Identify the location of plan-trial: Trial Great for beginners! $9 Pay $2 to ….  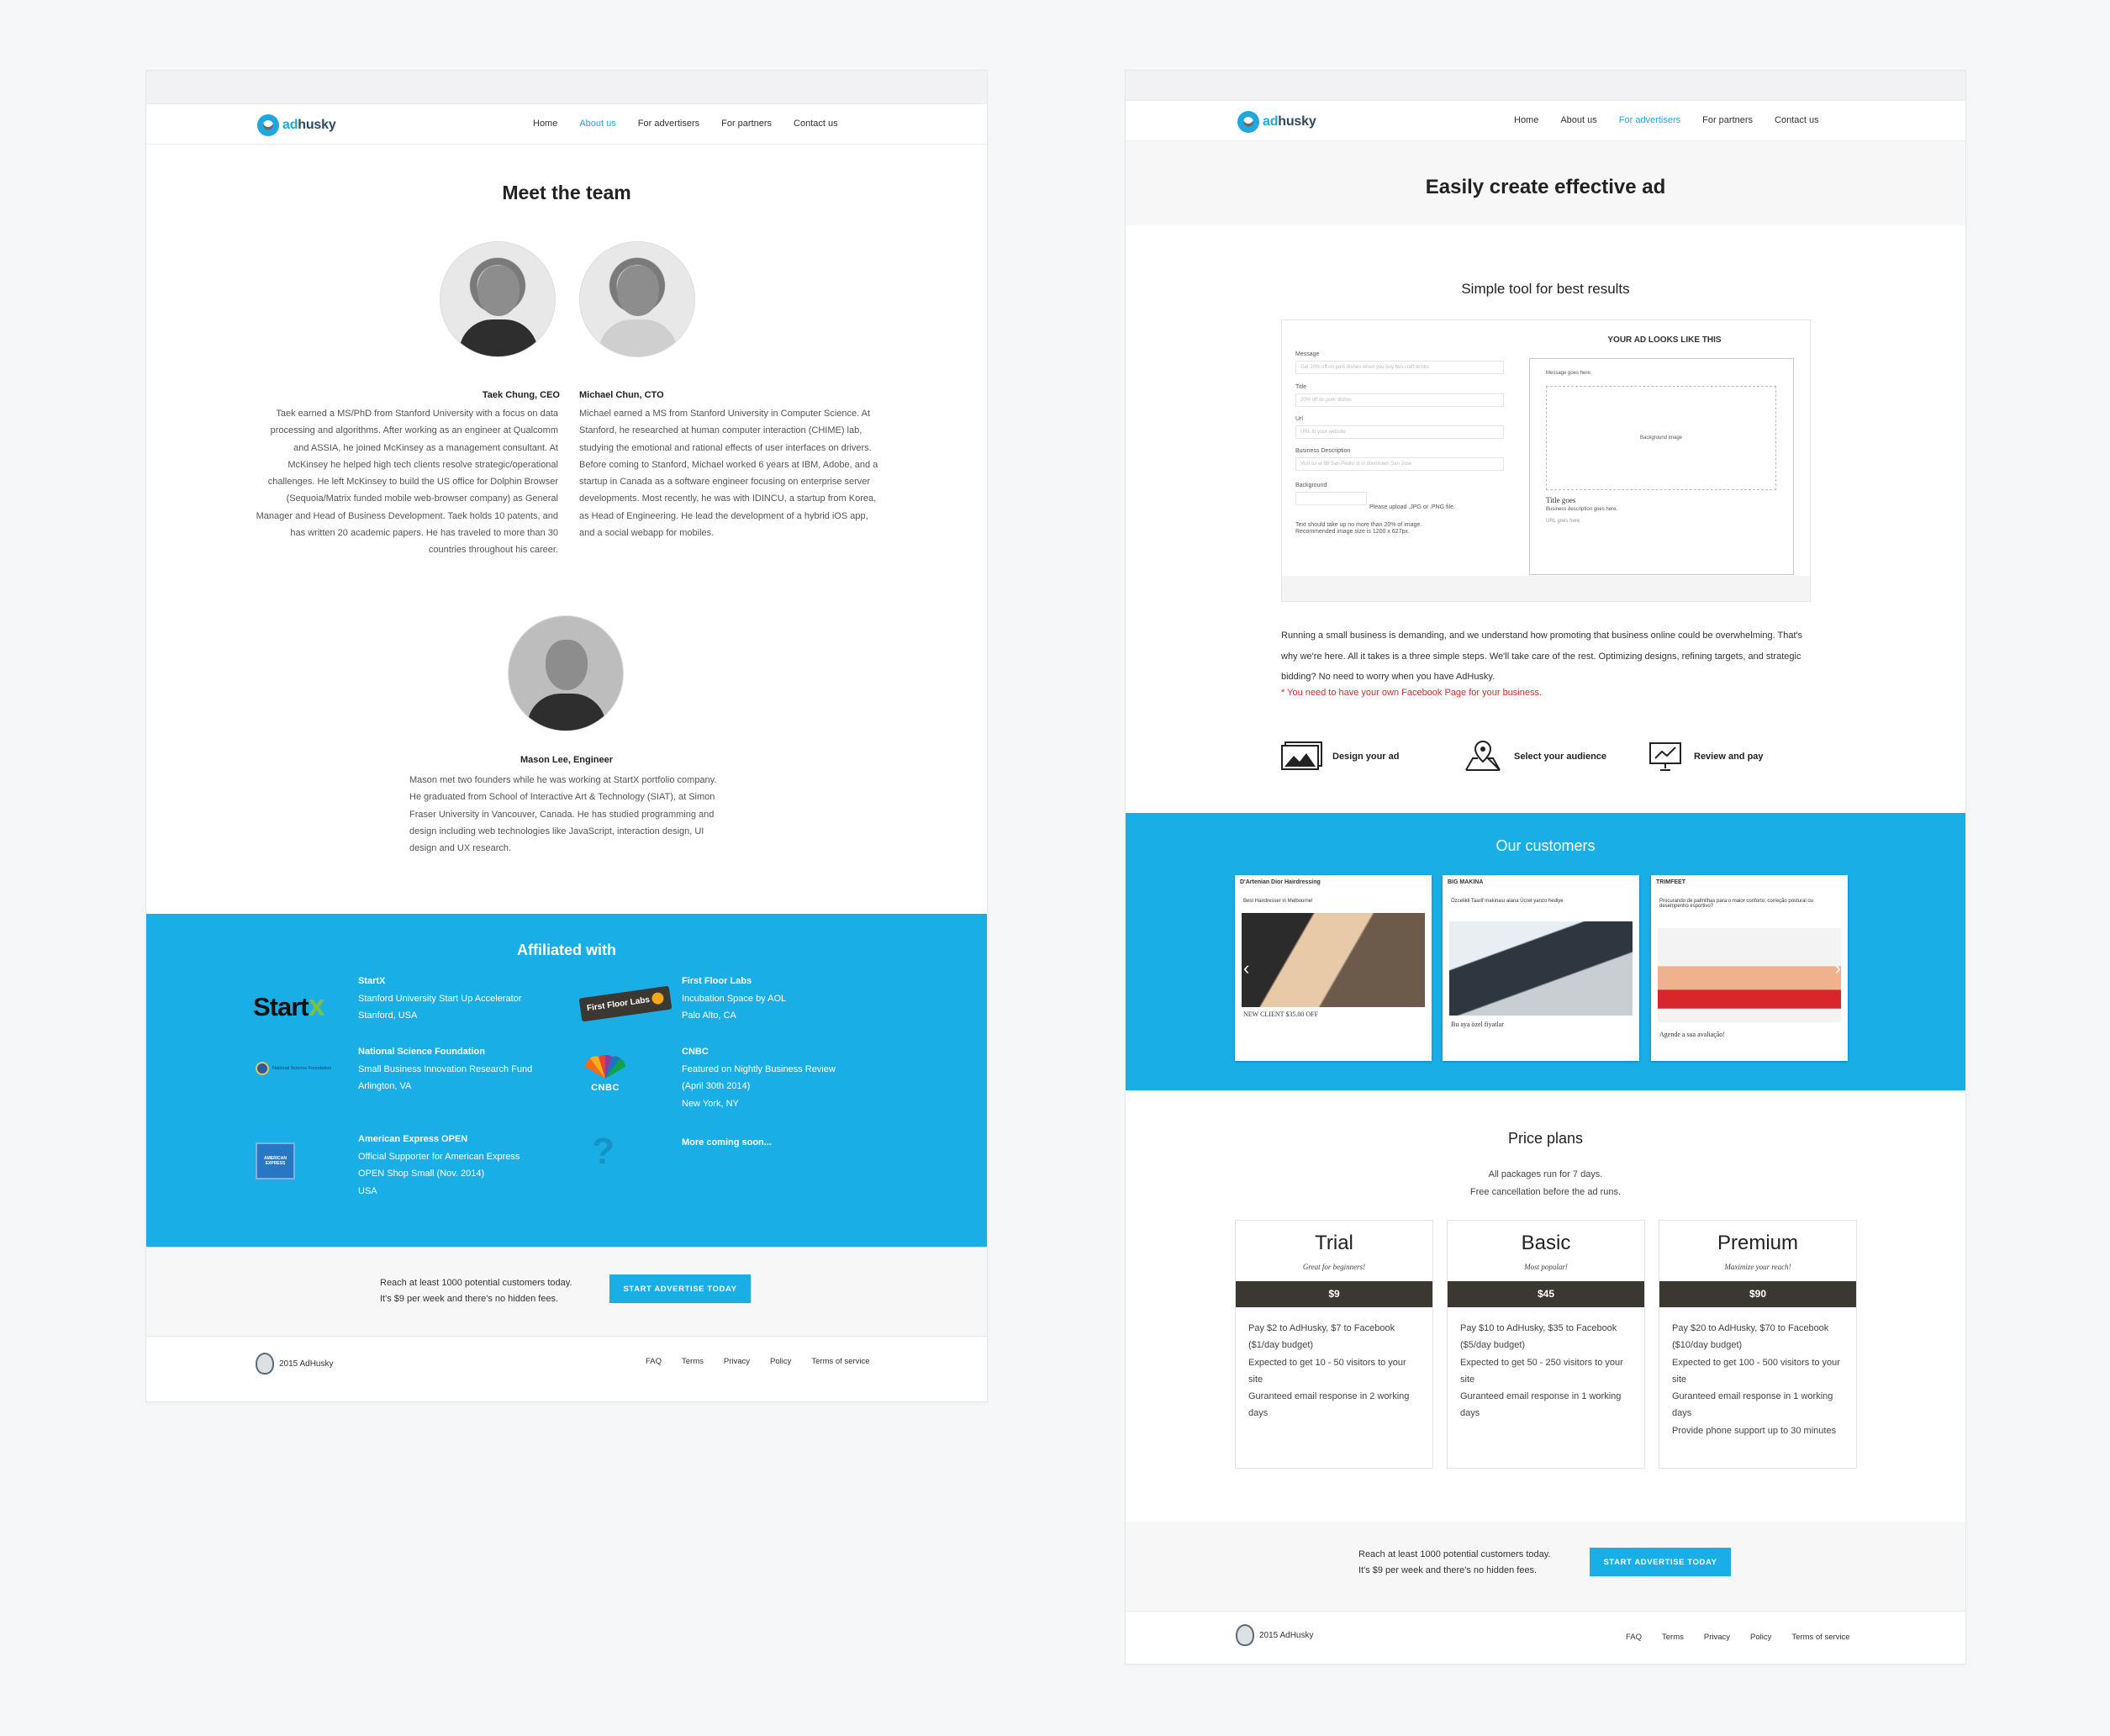
(1334, 1344).